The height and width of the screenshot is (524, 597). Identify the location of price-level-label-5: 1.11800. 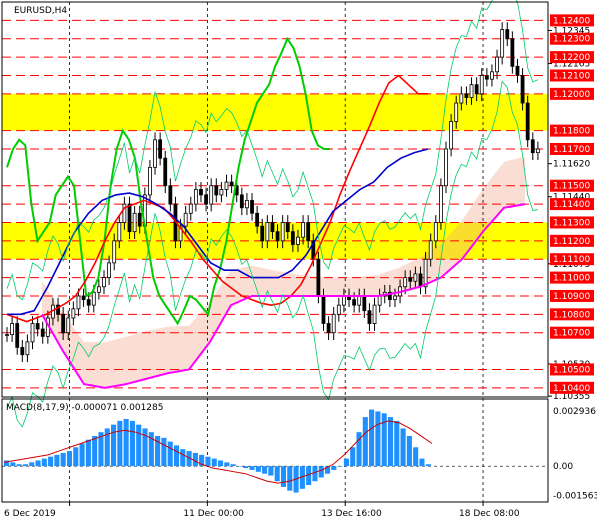
(571, 132).